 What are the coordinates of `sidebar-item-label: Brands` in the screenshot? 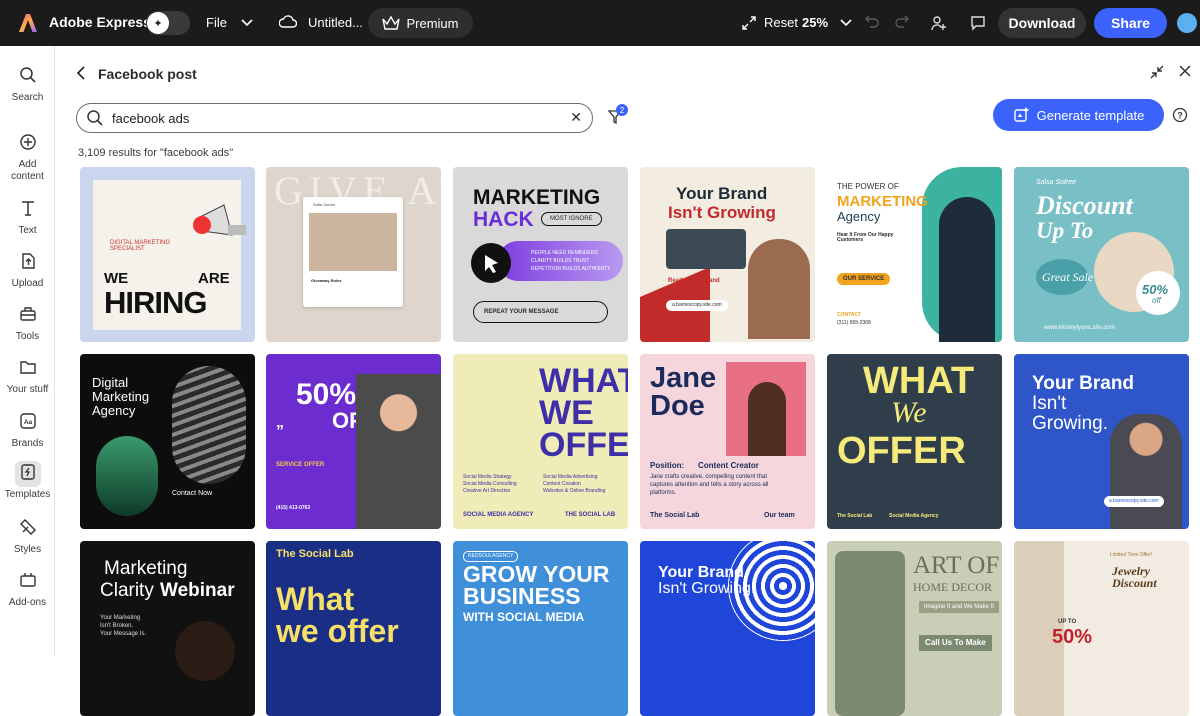 It's located at (27, 443).